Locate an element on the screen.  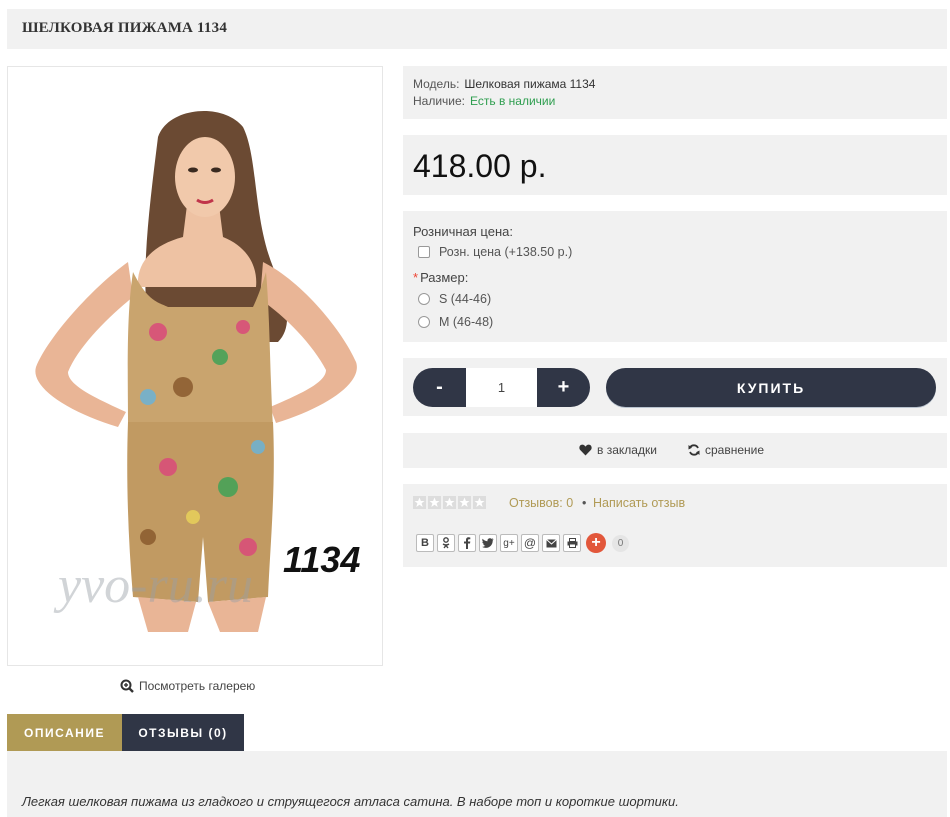
wishlist-link: в закладки is located at coordinates (618, 450).